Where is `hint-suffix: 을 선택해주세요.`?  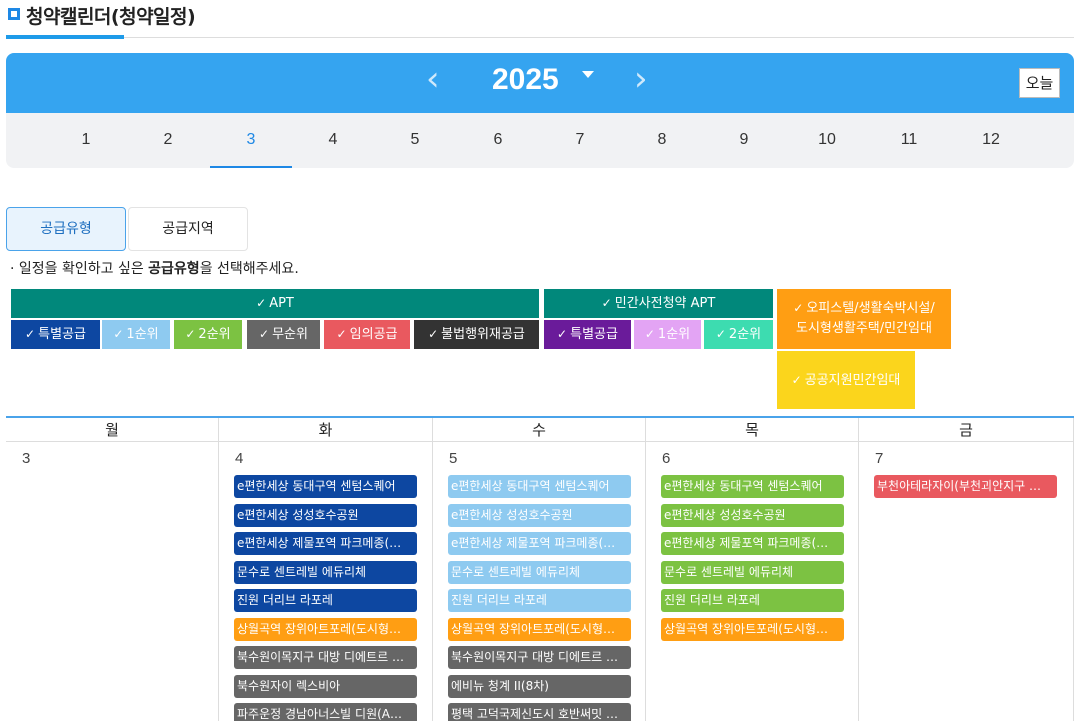
hint-suffix: 을 선택해주세요. is located at coordinates (249, 269).